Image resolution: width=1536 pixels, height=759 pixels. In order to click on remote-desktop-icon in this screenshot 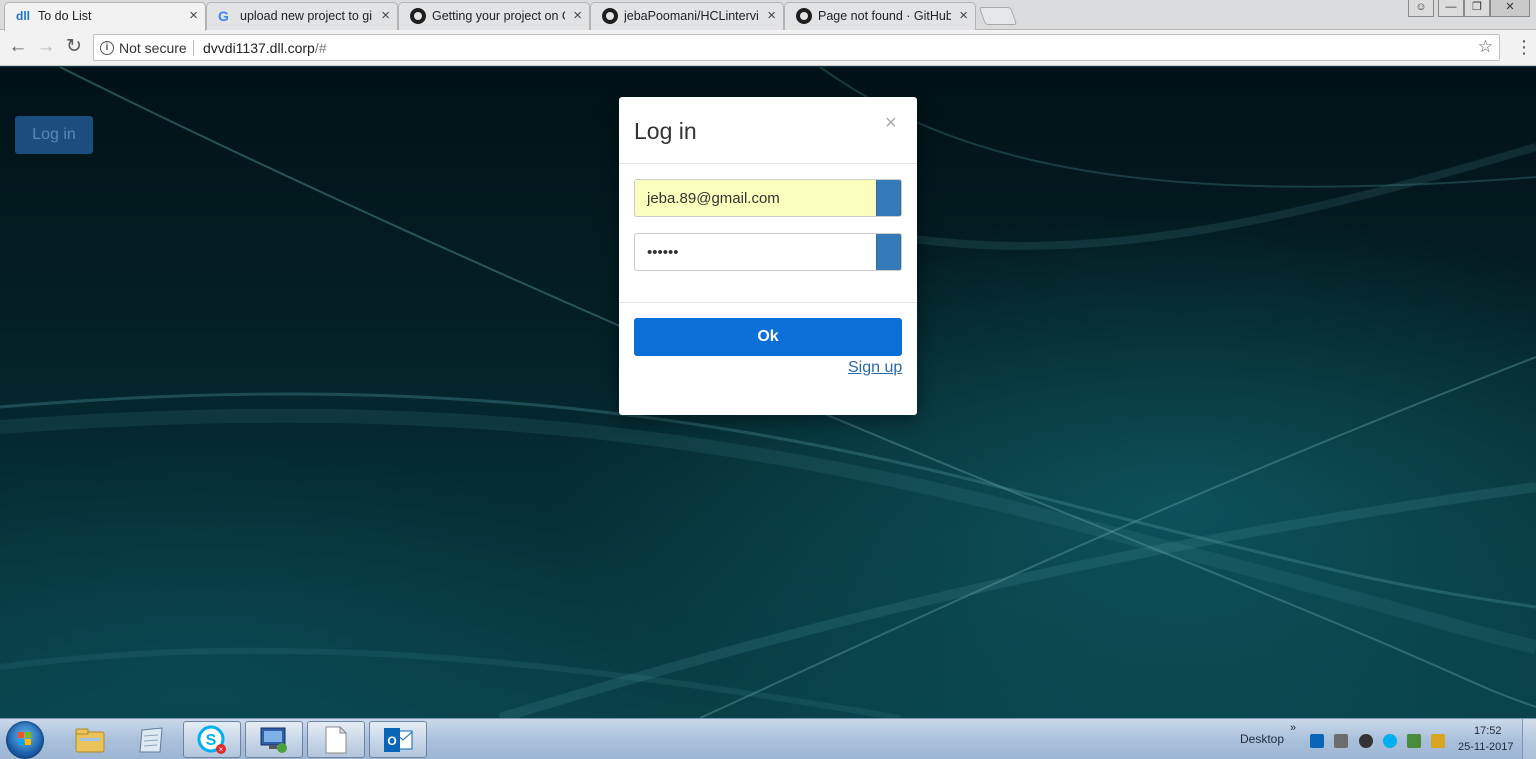, I will do `click(273, 740)`.